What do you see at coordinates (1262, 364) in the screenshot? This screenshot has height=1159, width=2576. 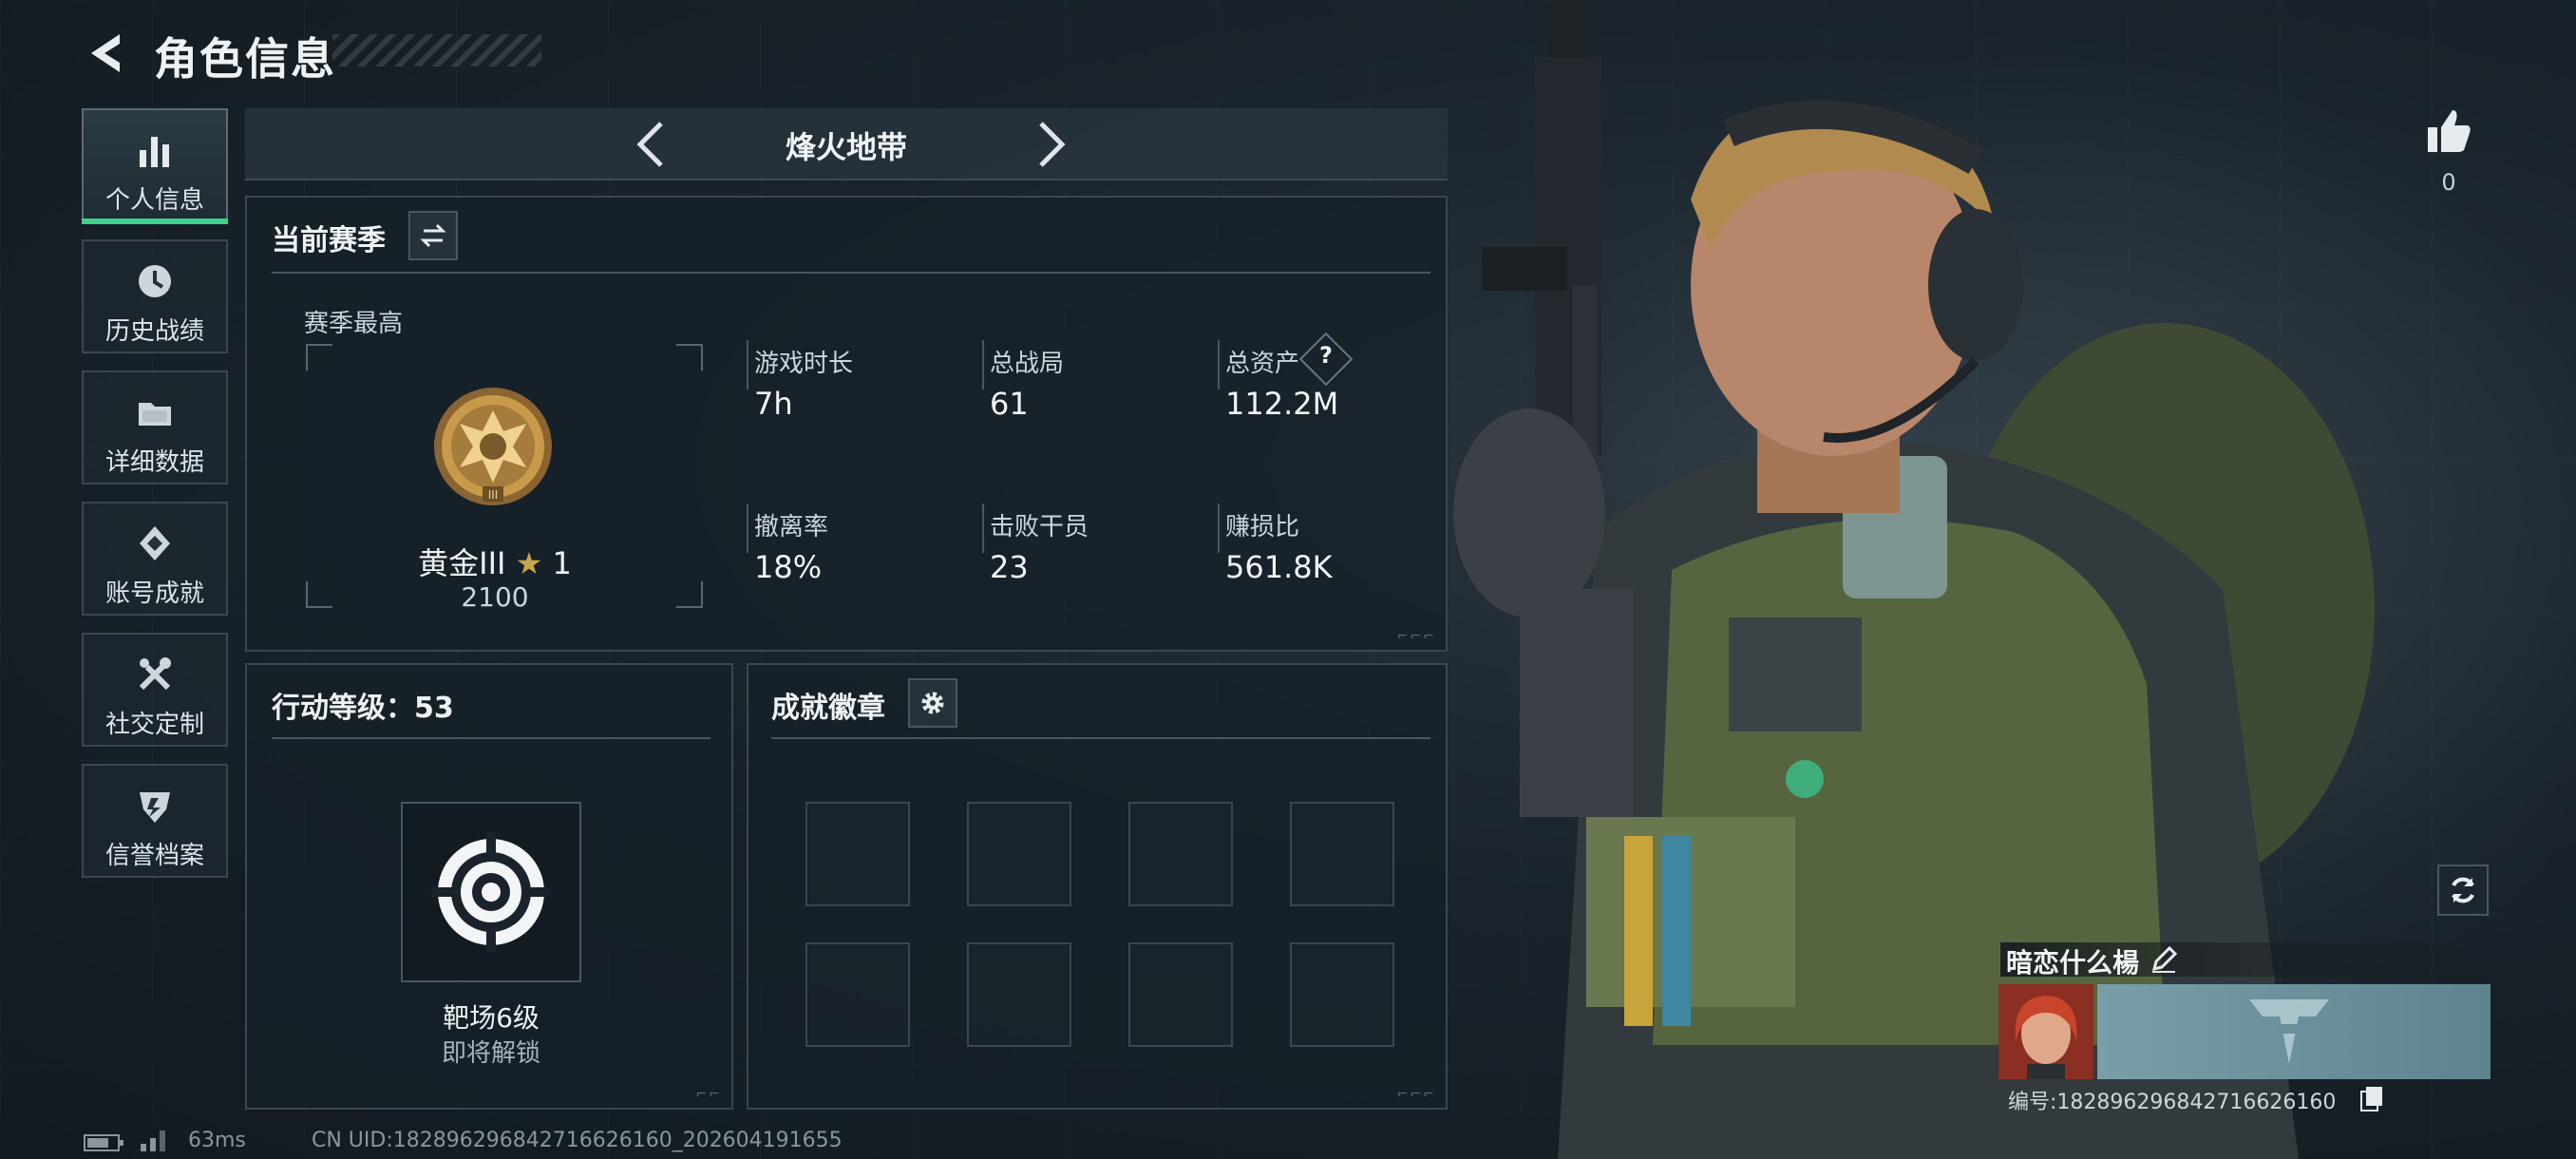 I see `stat-label-total-assets: 总资产` at bounding box center [1262, 364].